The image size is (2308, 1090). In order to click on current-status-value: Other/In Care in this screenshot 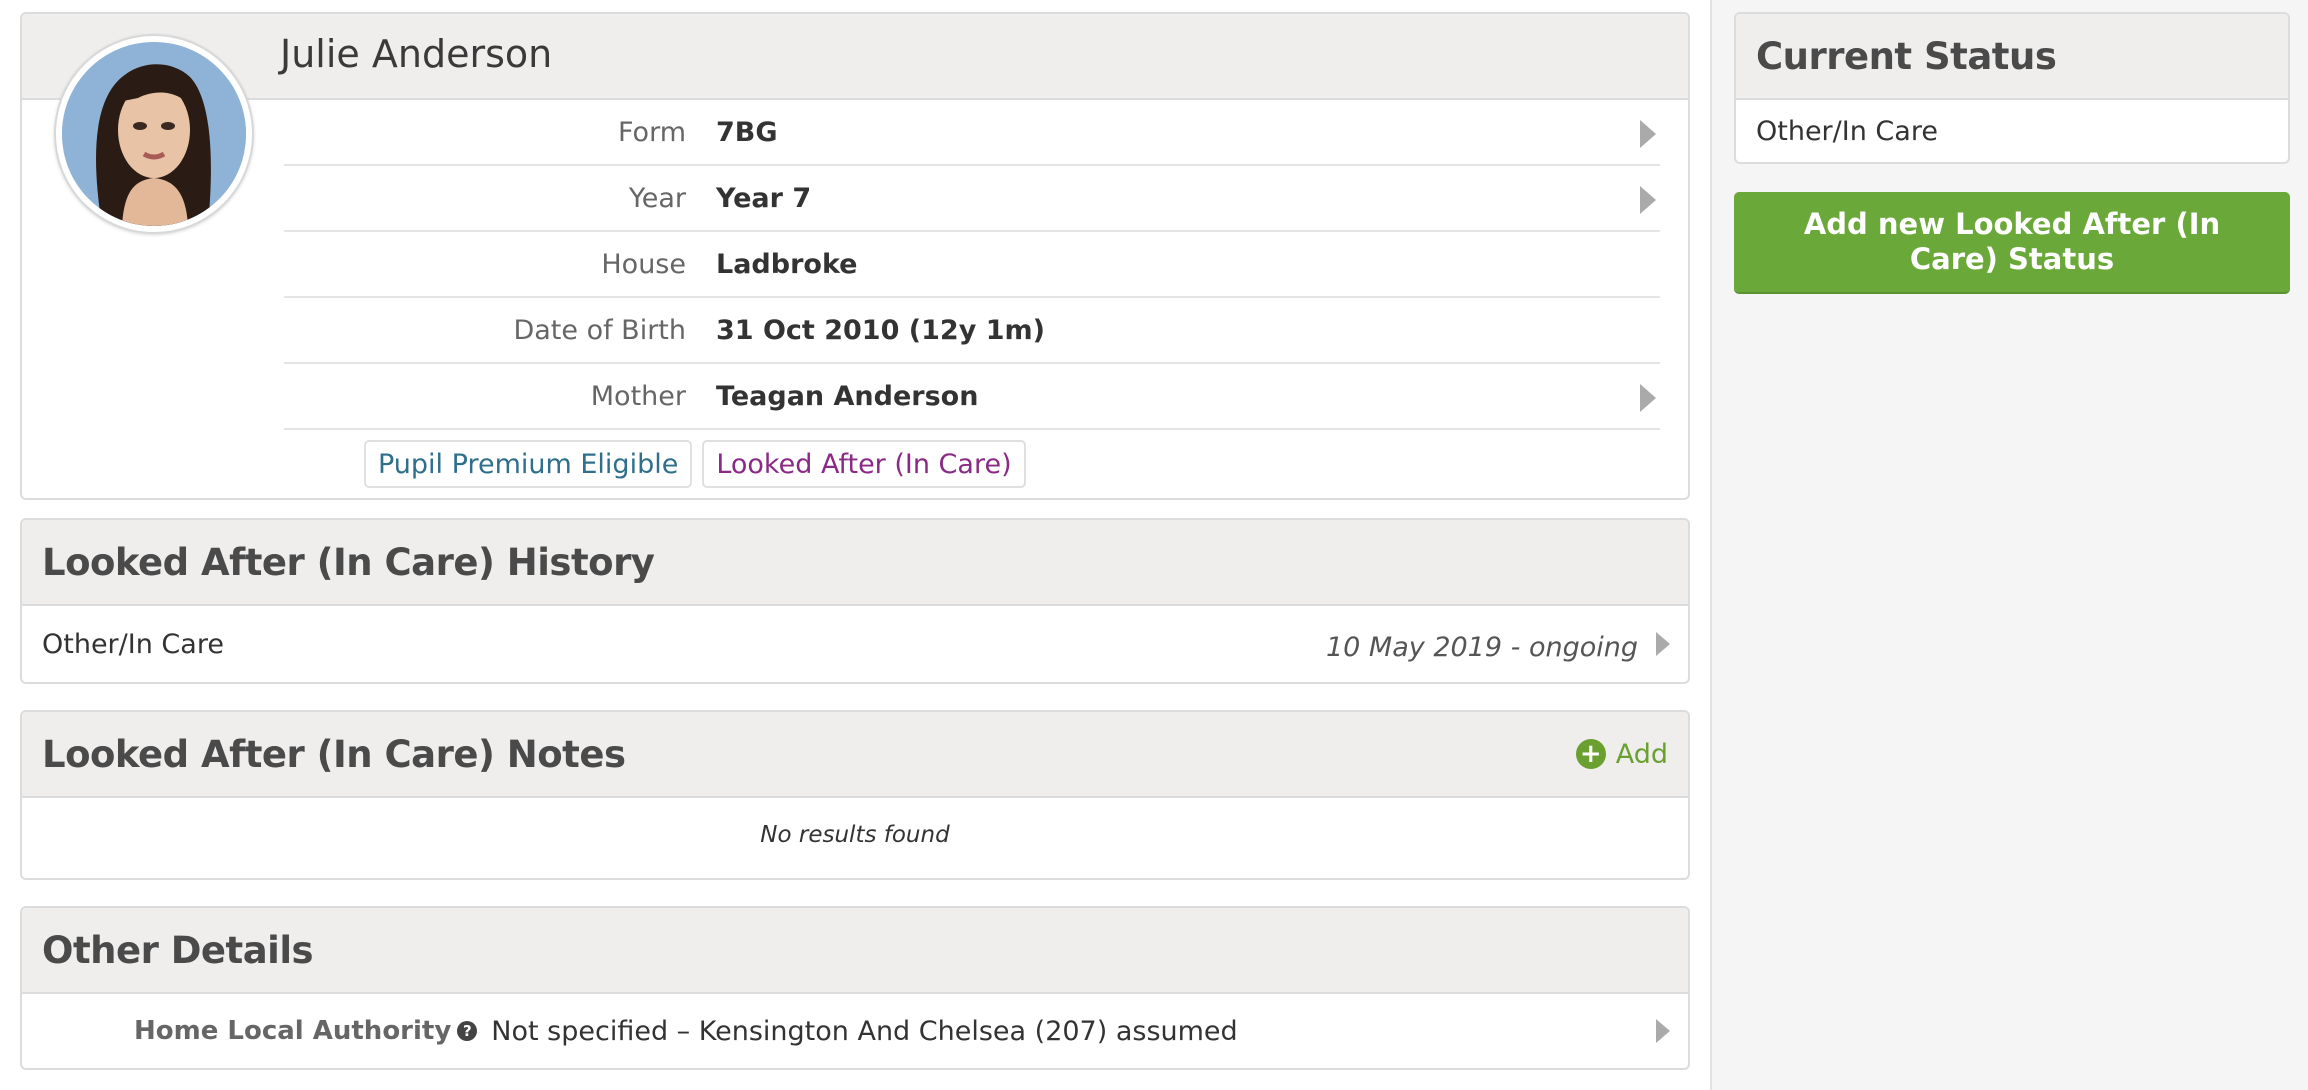, I will do `click(1847, 131)`.